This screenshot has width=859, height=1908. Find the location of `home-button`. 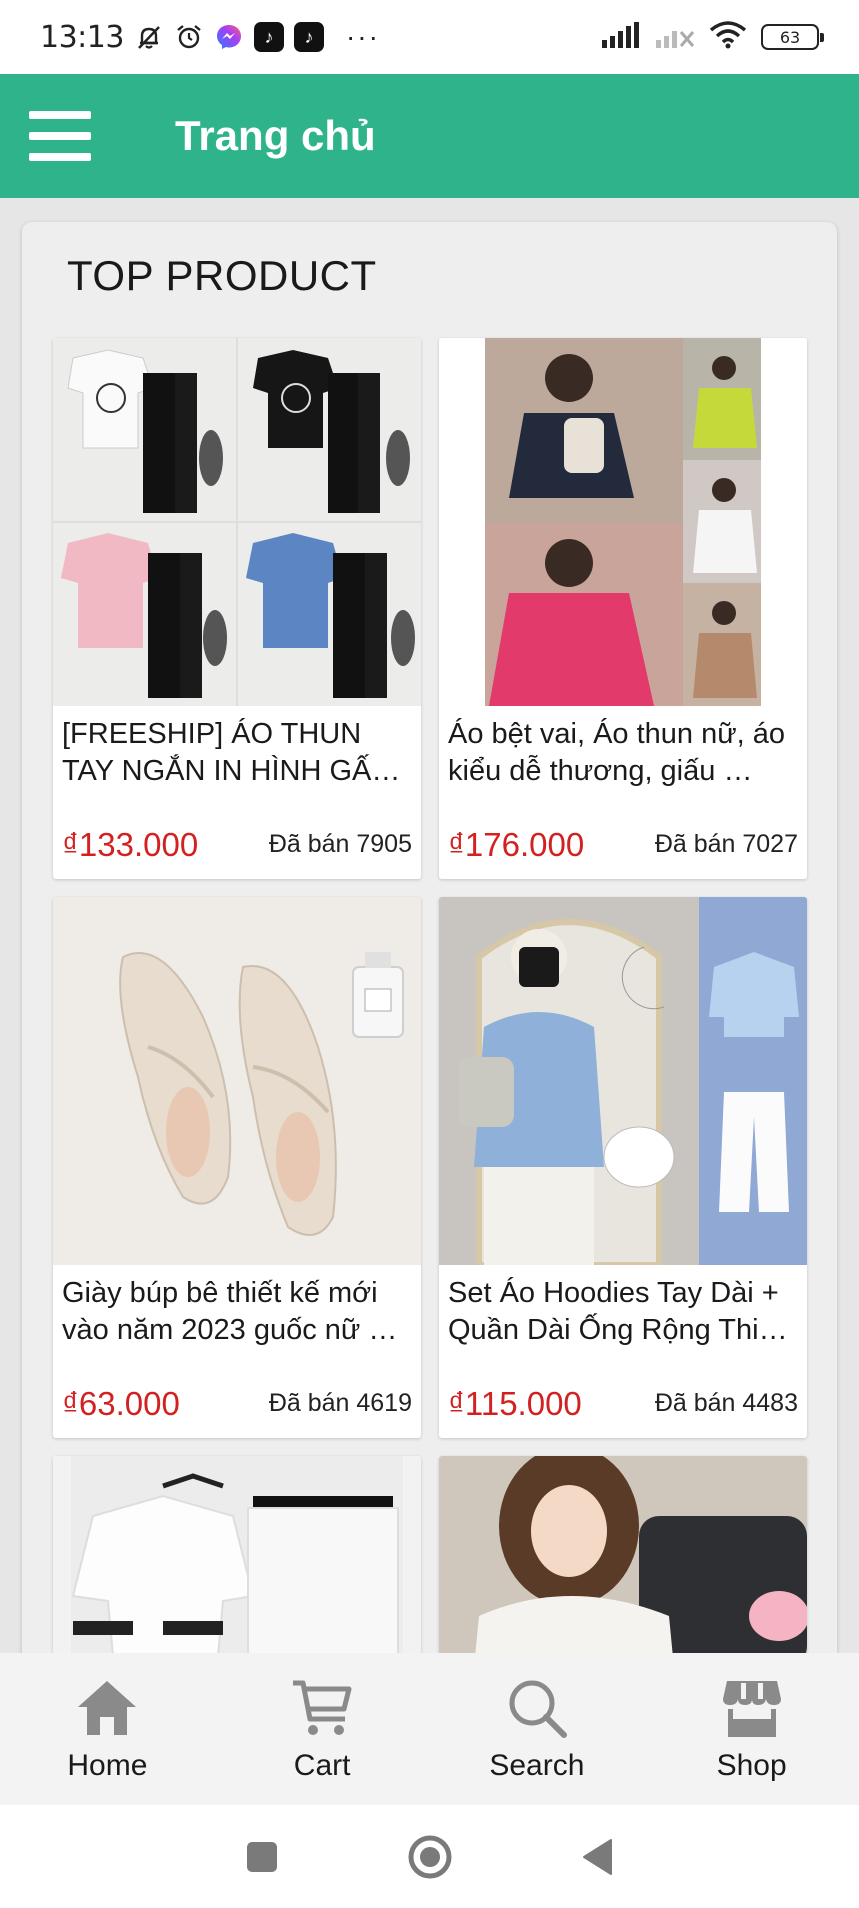

home-button is located at coordinates (430, 1857).